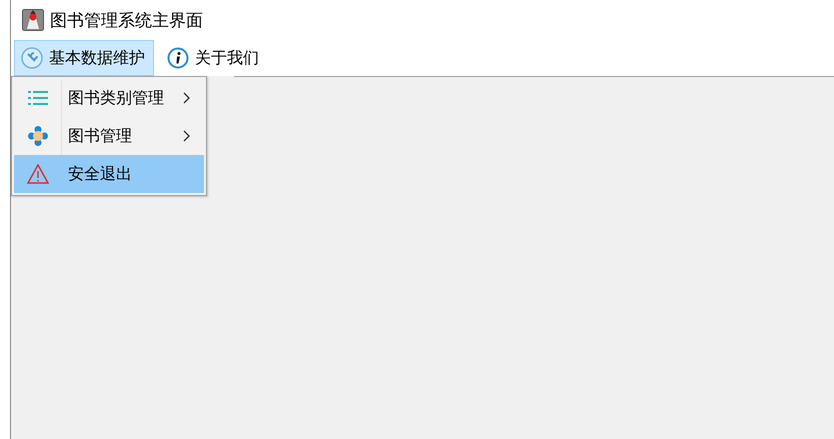  Describe the element at coordinates (126, 21) in the screenshot. I see `window-title: 图书管理系统主界面` at that location.